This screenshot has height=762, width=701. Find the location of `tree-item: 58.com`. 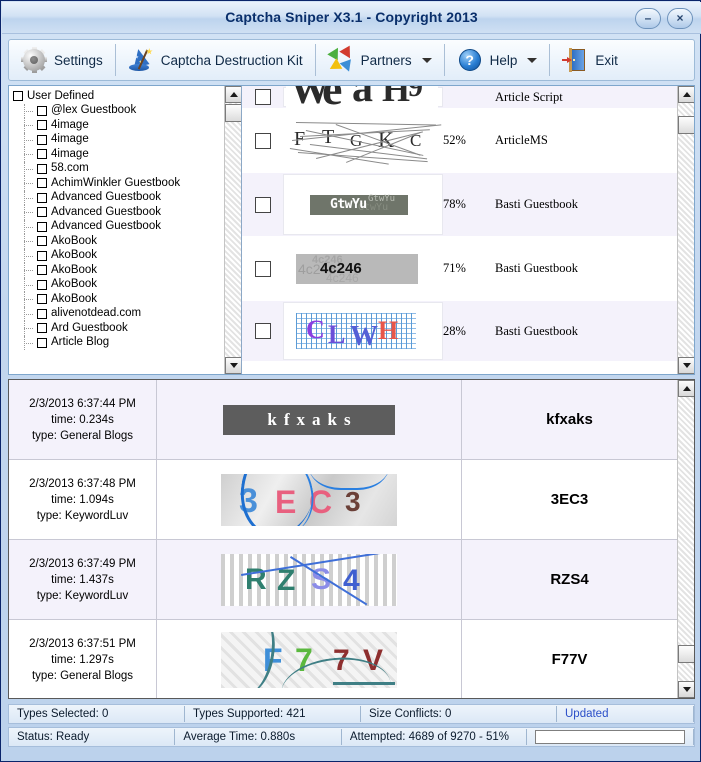

tree-item: 58.com is located at coordinates (118, 169).